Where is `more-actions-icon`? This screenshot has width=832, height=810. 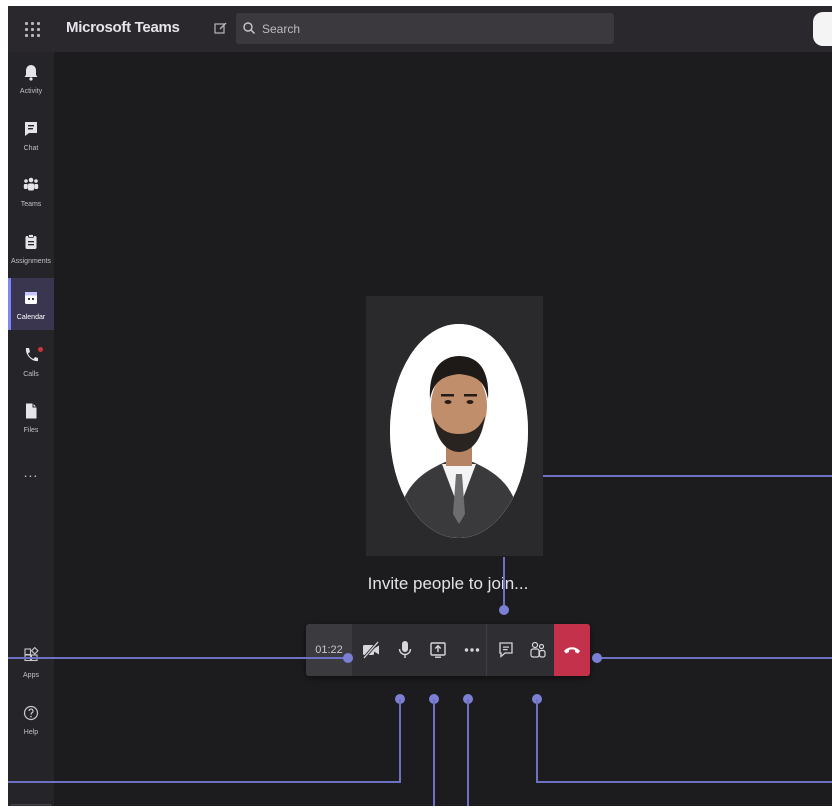
more-actions-icon is located at coordinates (472, 650).